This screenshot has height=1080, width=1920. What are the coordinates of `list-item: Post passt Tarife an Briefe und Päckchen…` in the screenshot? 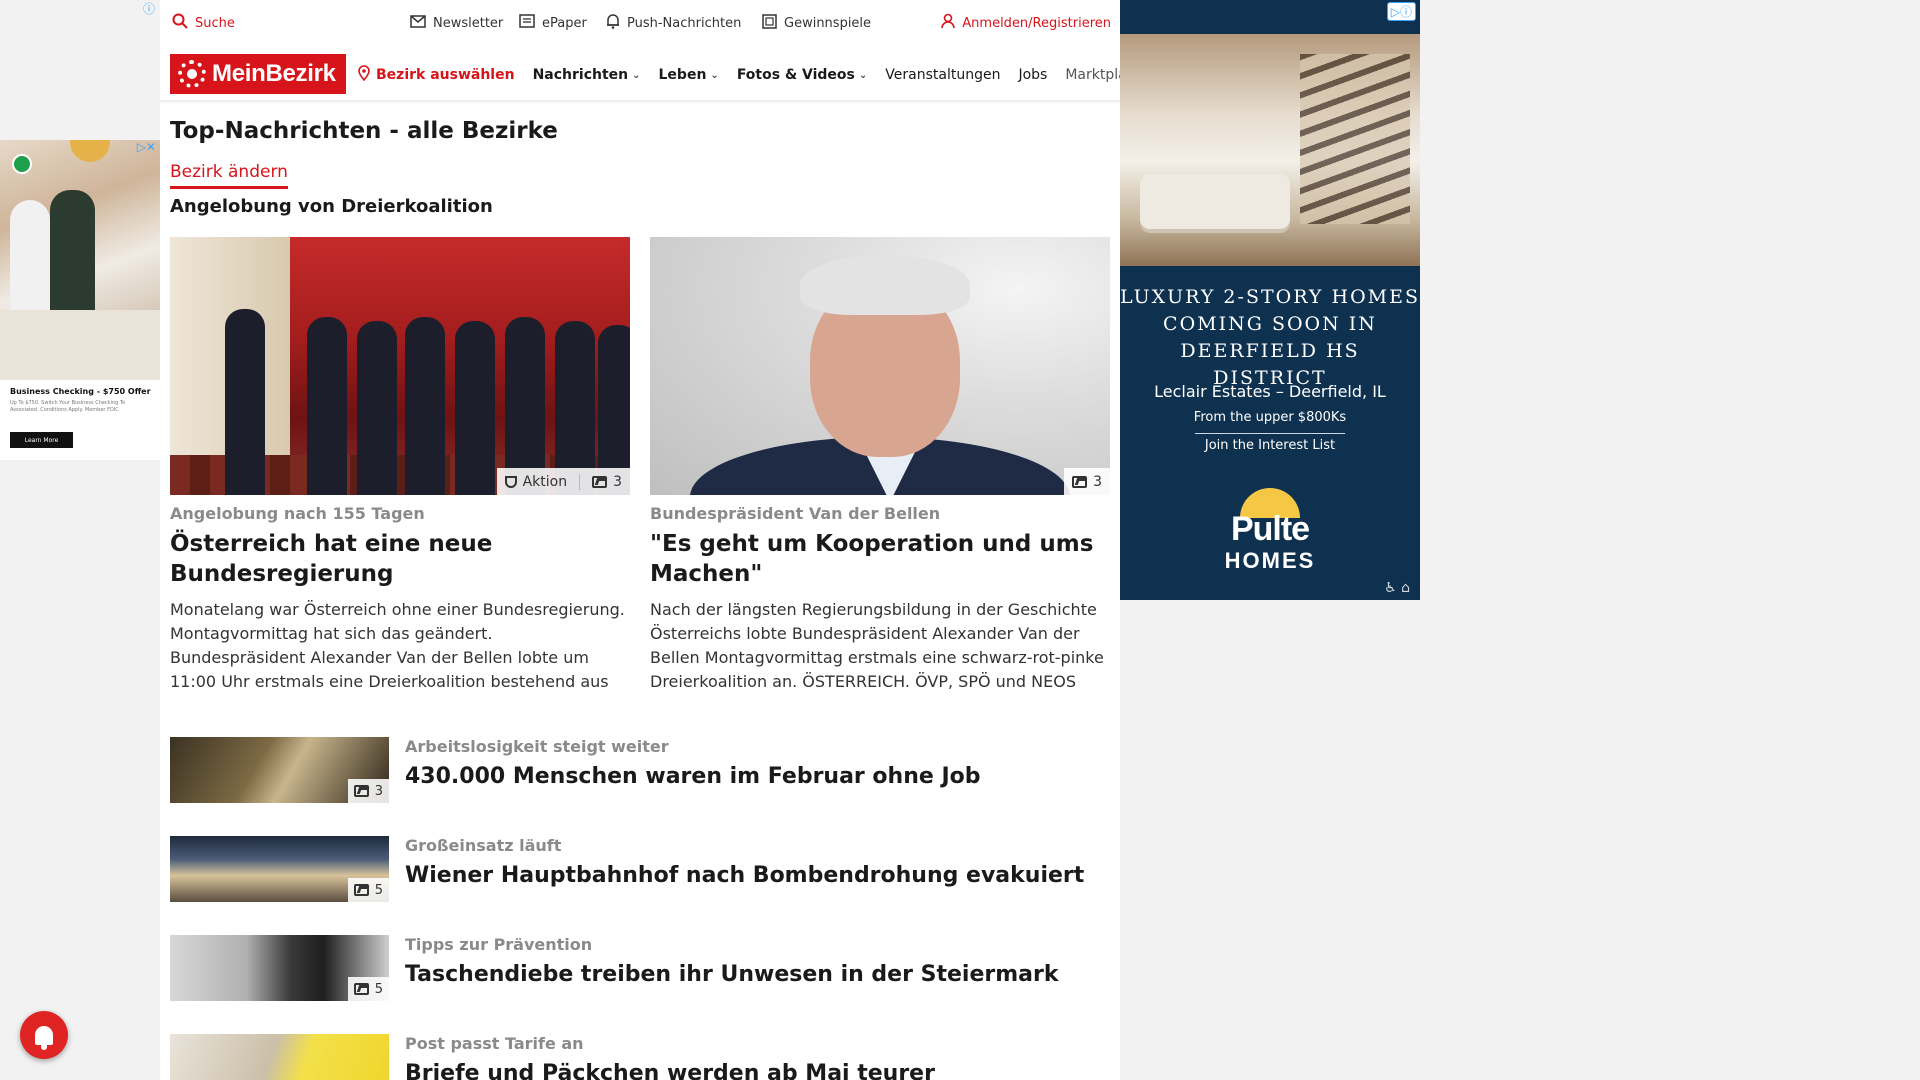 It's located at (640, 1057).